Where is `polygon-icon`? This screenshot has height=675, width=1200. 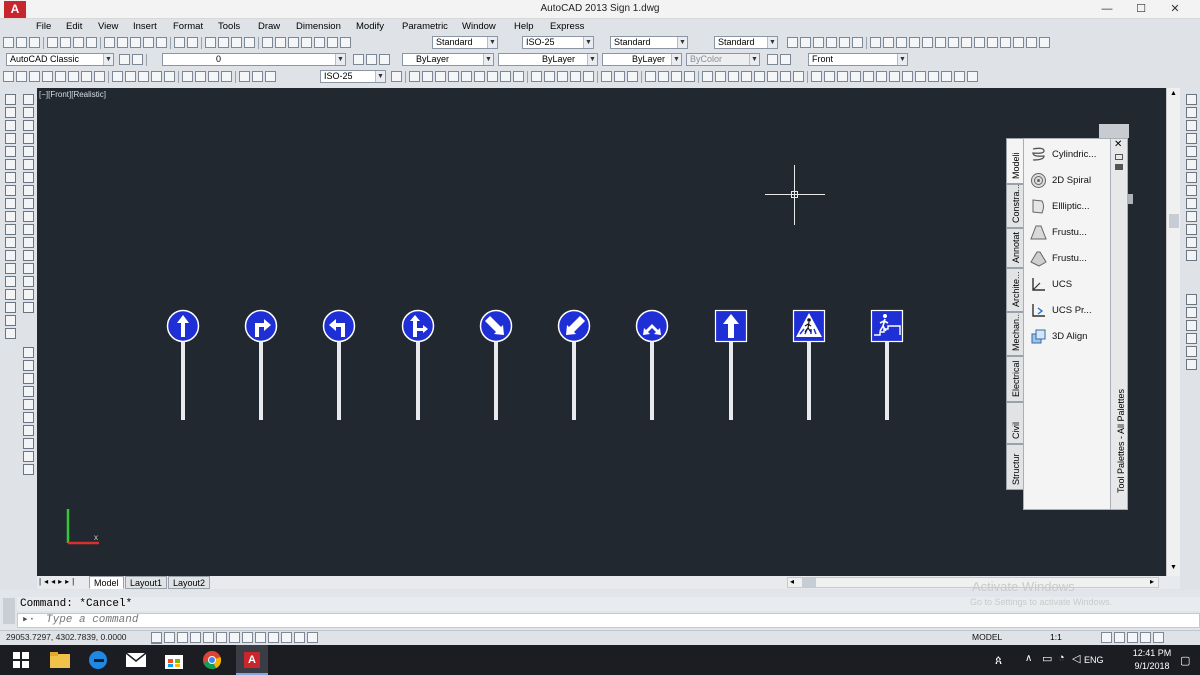 polygon-icon is located at coordinates (10, 138).